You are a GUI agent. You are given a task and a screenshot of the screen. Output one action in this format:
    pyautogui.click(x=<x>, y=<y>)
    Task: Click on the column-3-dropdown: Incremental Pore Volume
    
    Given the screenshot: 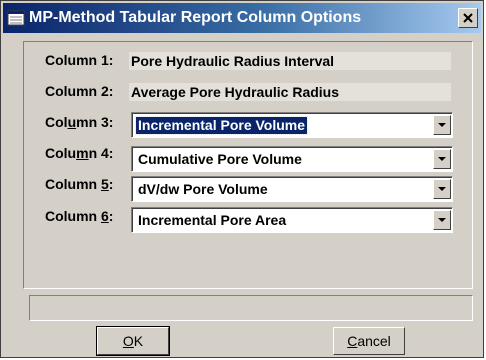 What is the action you would take?
    pyautogui.click(x=292, y=125)
    